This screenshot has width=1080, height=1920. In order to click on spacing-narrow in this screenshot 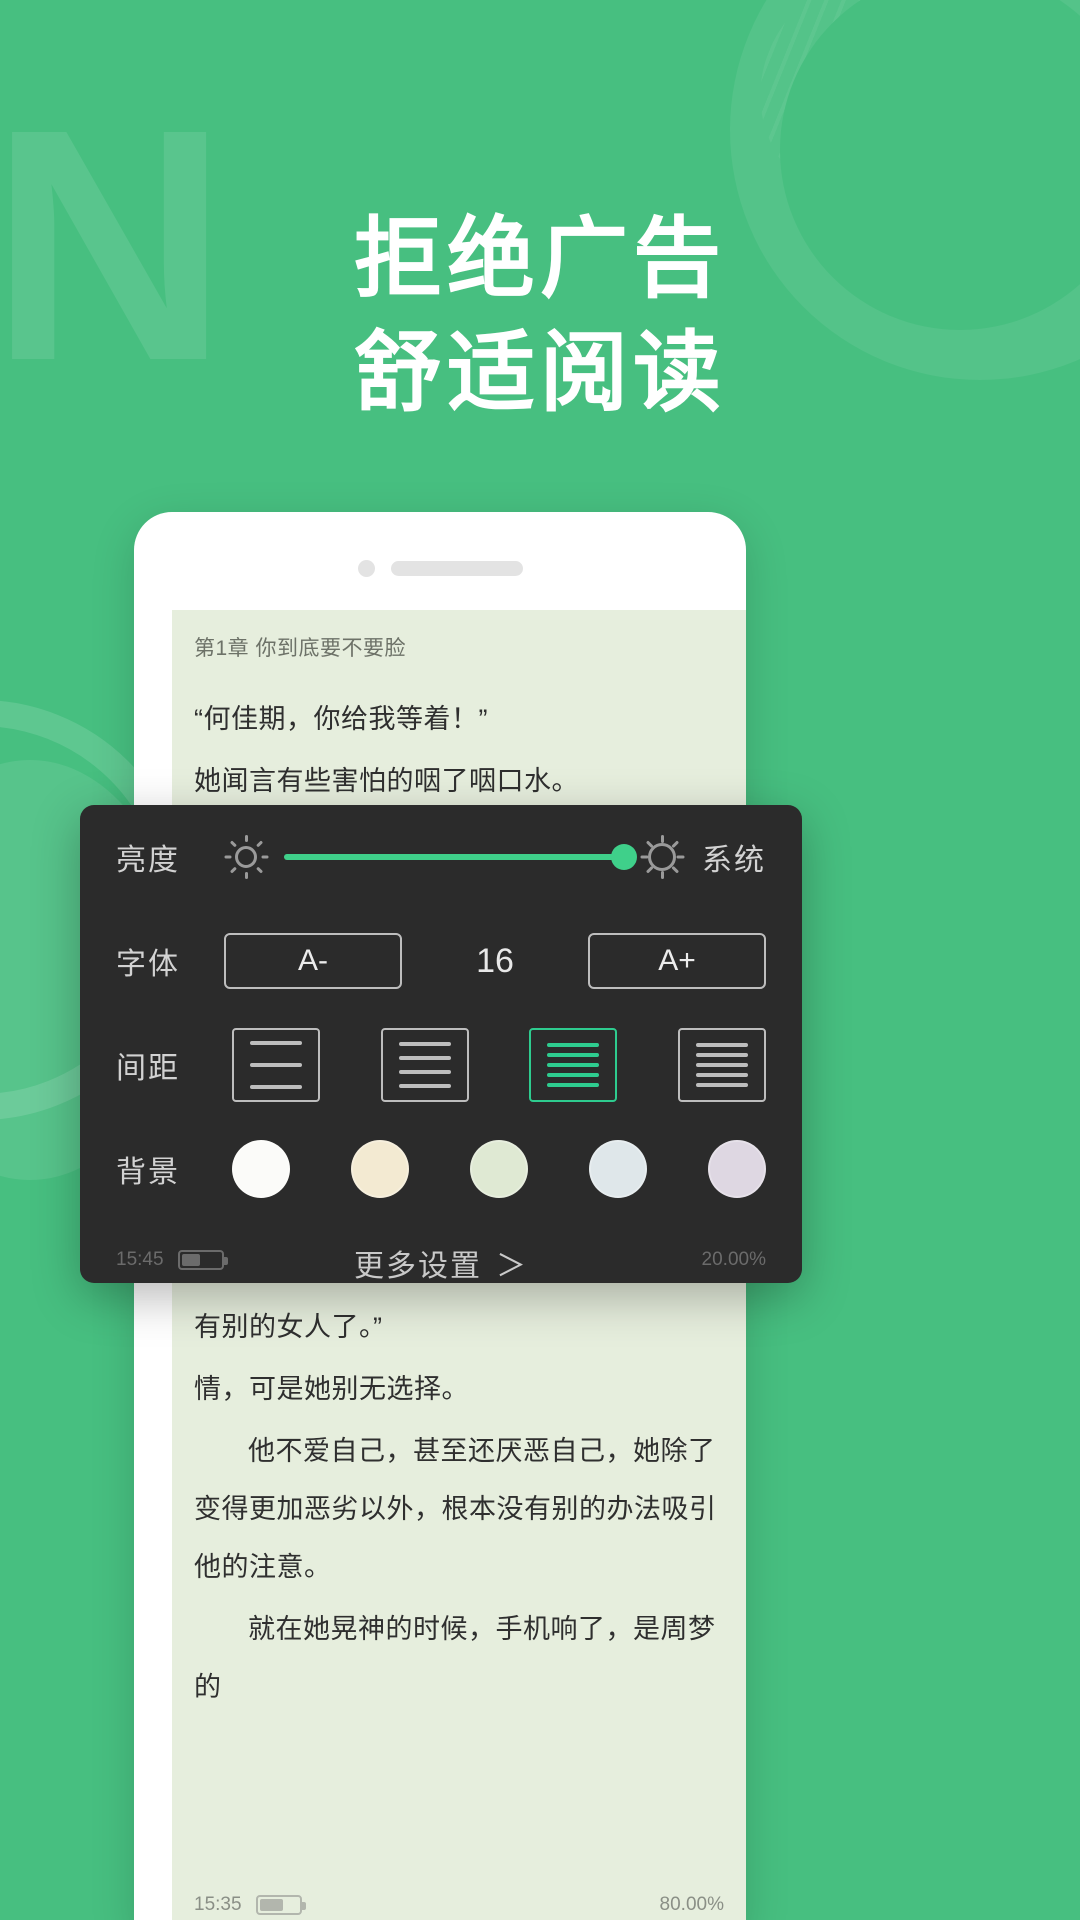, I will do `click(573, 1065)`.